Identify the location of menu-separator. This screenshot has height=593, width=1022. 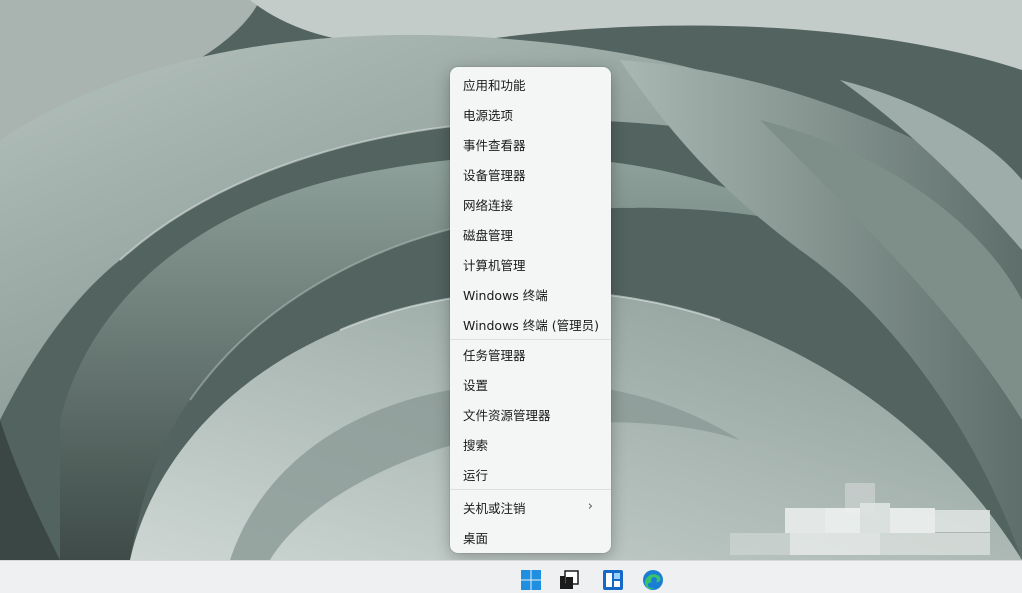
(530, 489).